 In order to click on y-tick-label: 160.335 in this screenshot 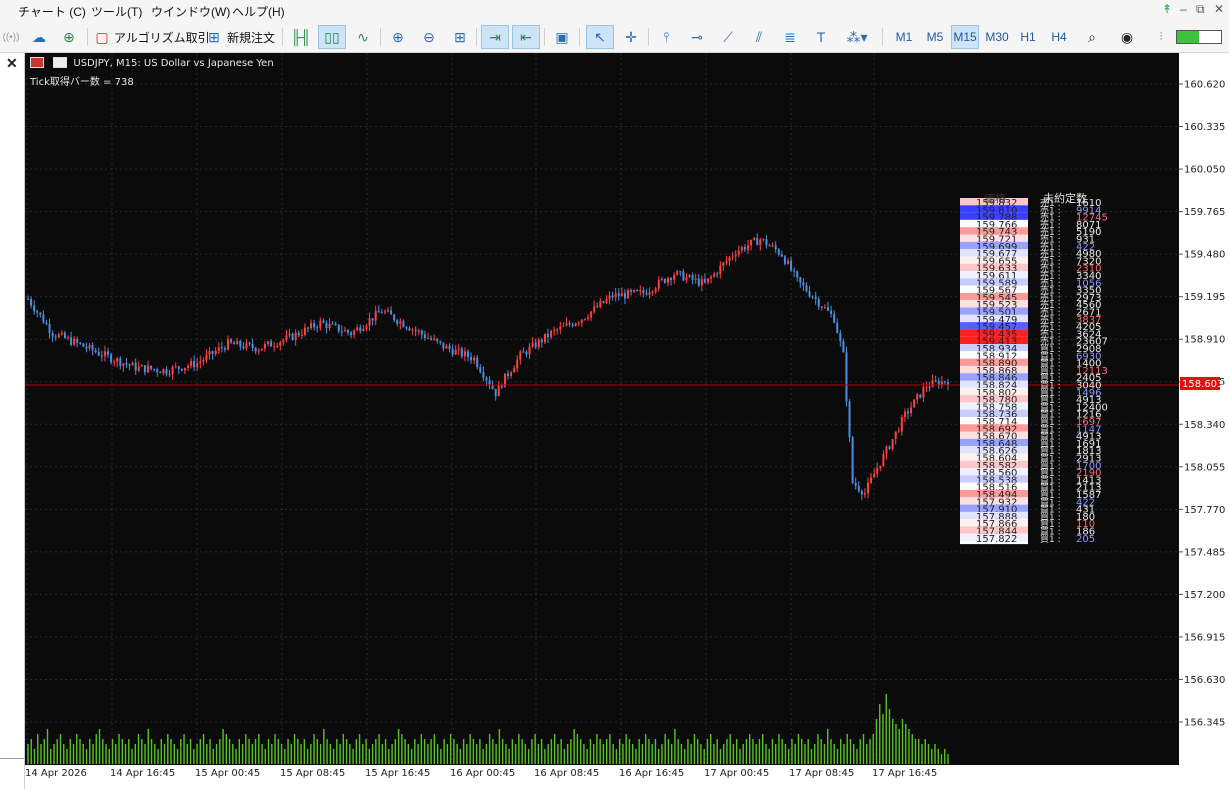, I will do `click(1204, 127)`.